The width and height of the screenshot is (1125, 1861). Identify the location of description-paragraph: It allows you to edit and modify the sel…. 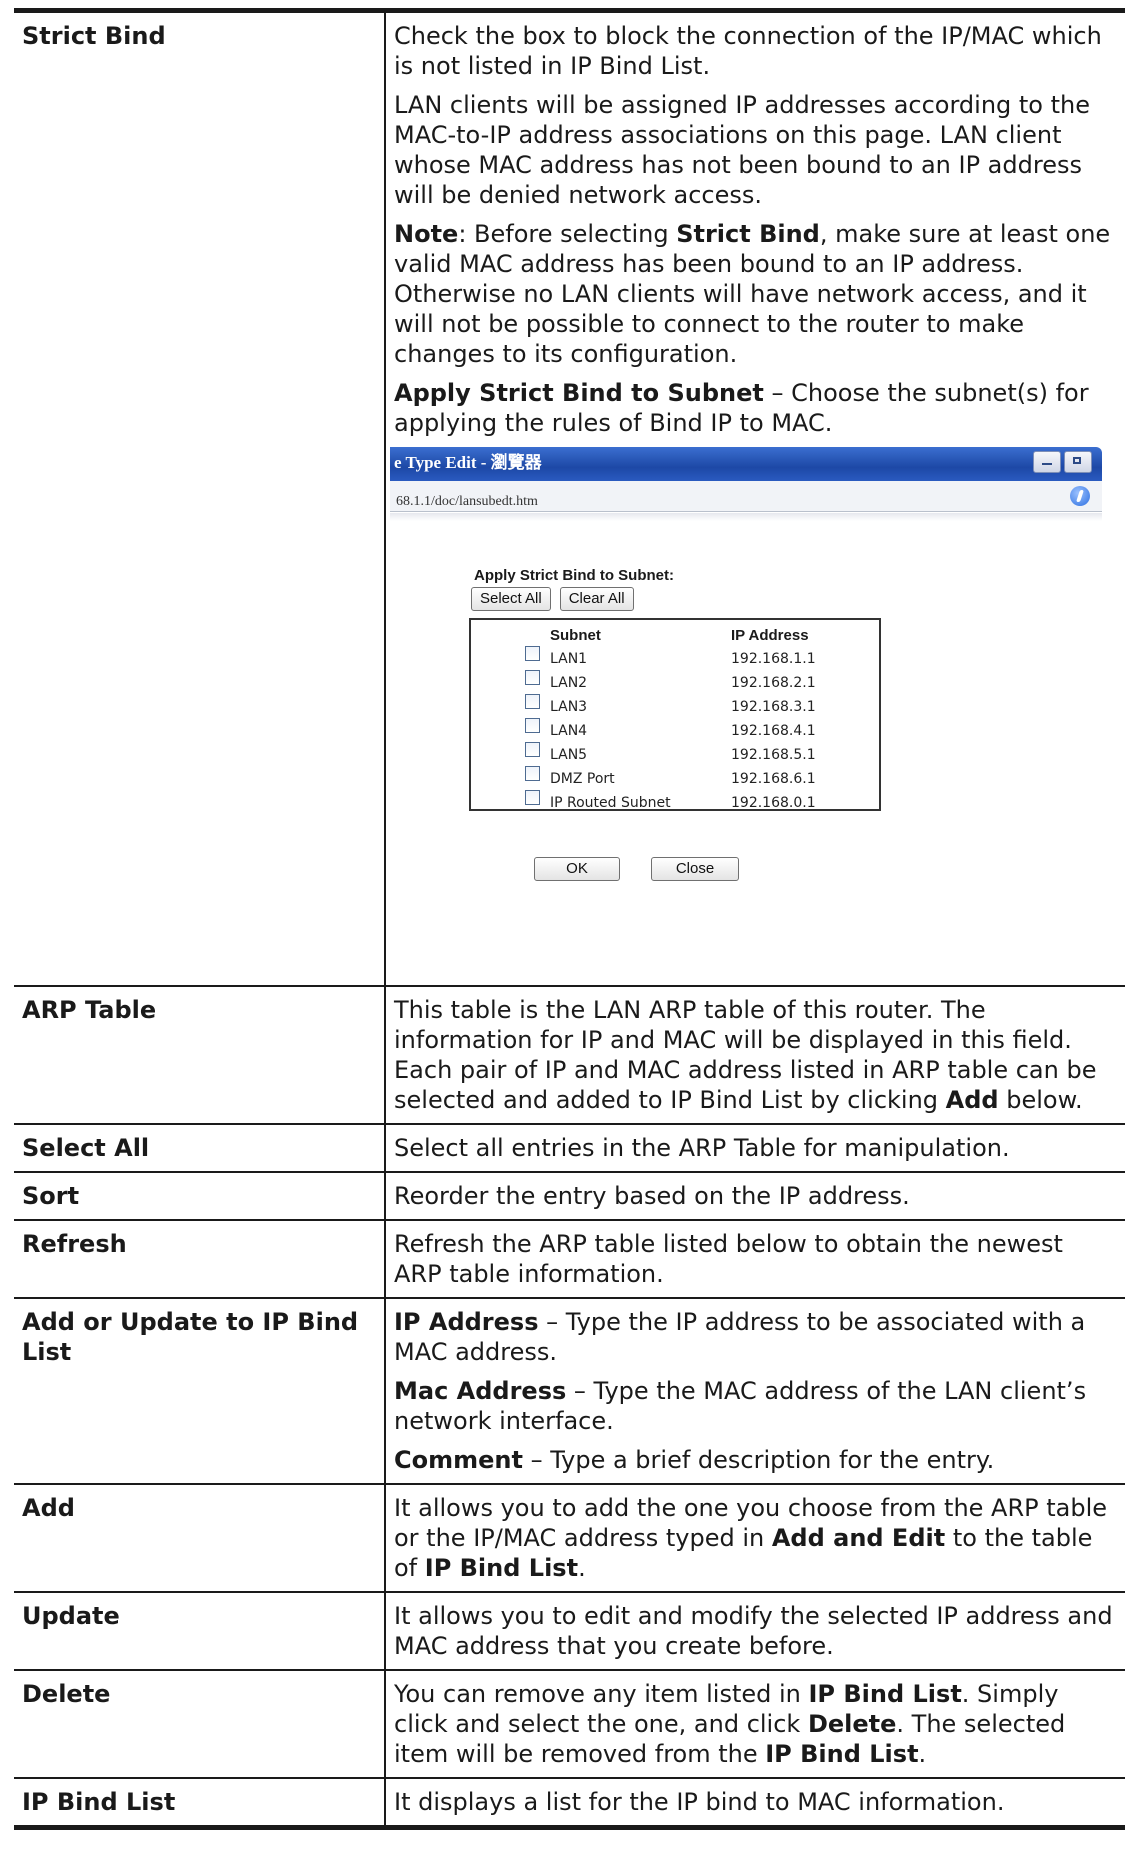
(755, 1631).